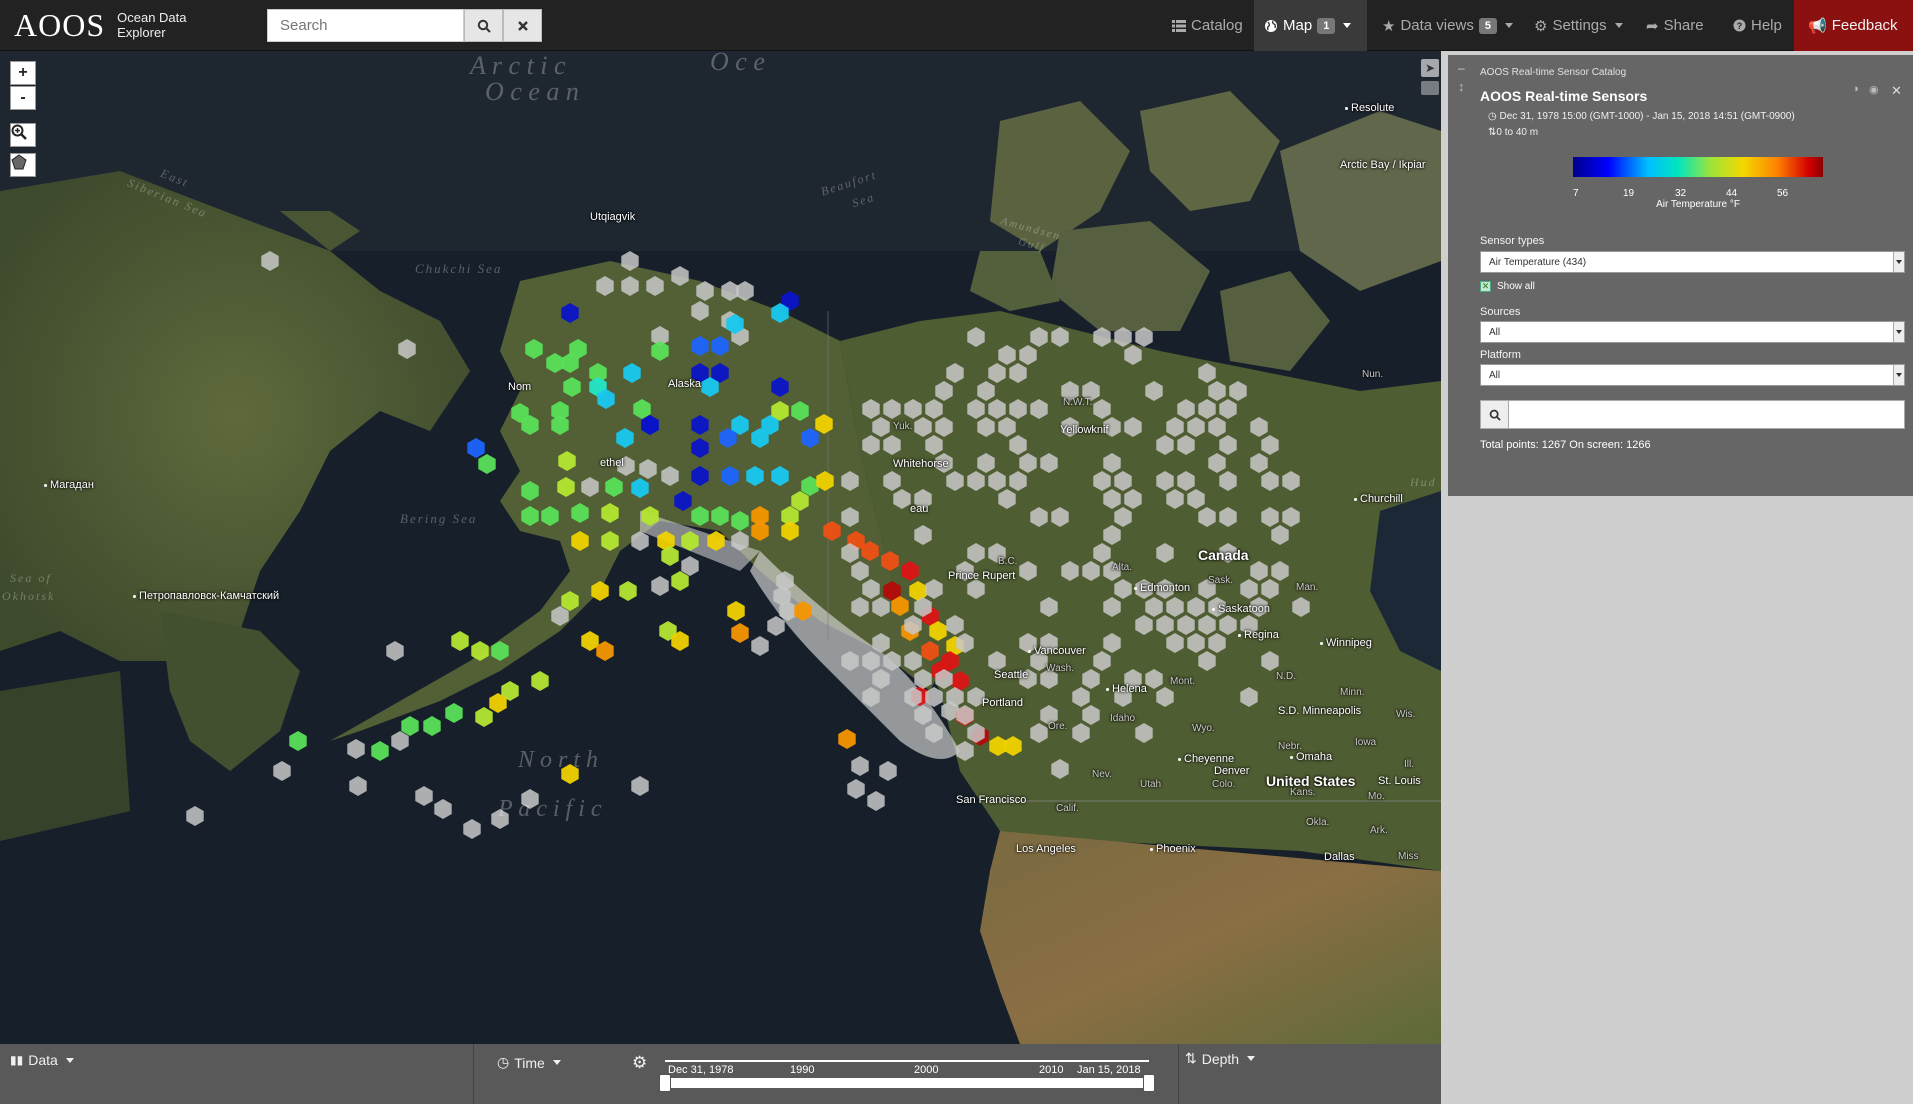 The height and width of the screenshot is (1104, 1913). I want to click on region-label: Nun., so click(1373, 374).